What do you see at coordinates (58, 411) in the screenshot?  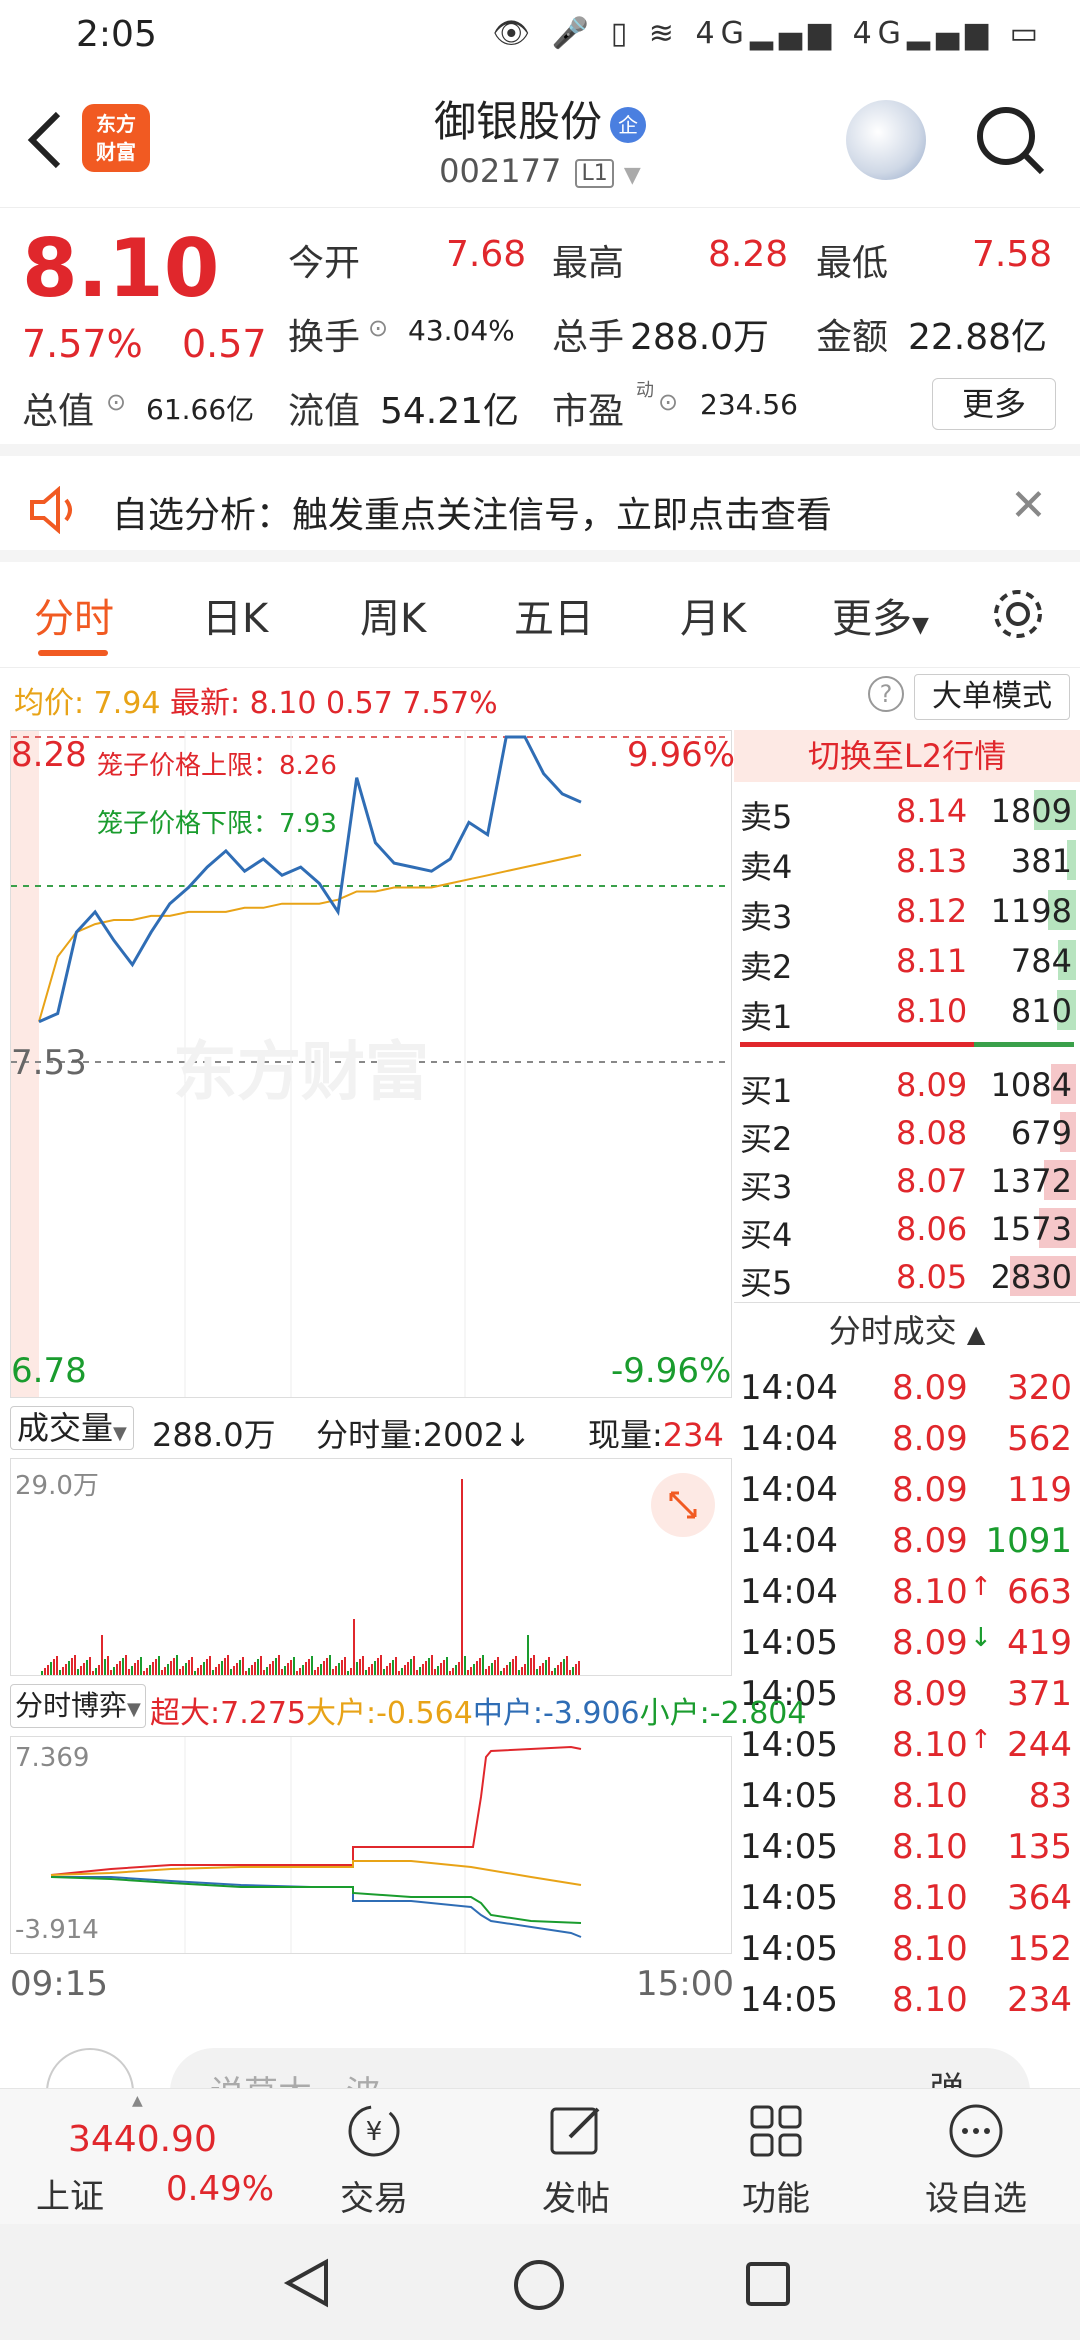 I see `mktcap-label: 总值` at bounding box center [58, 411].